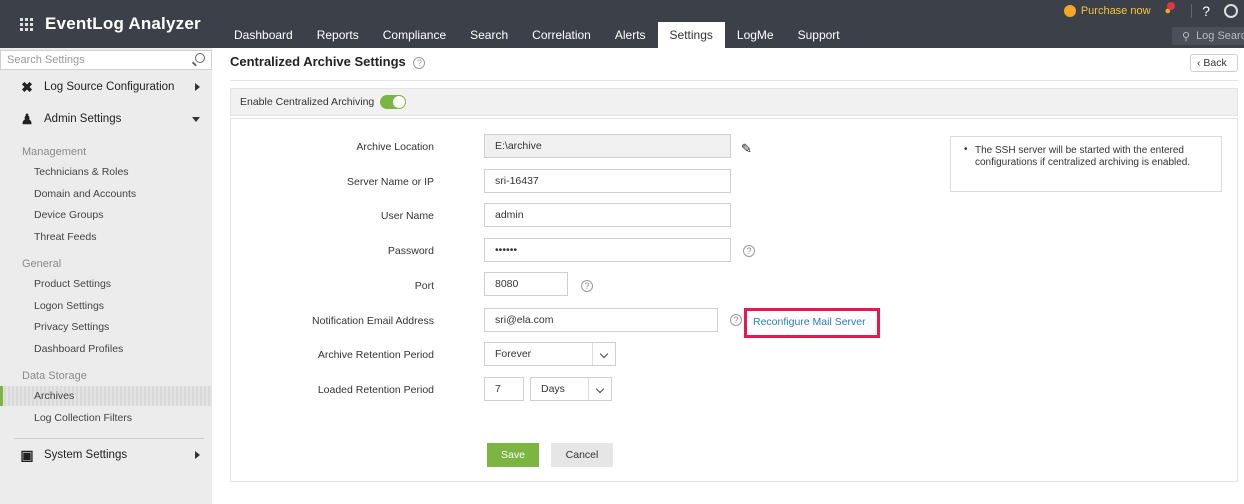 This screenshot has height=504, width=1244. I want to click on reconfigure-mail-server-link: Reconfigure Mail Server, so click(809, 322).